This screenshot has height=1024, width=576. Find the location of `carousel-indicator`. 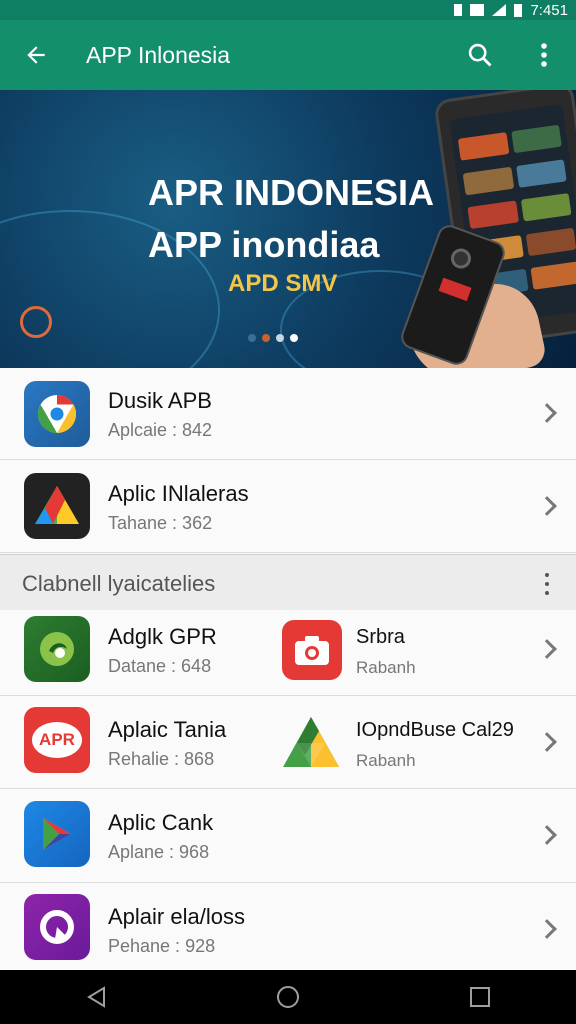

carousel-indicator is located at coordinates (273, 338).